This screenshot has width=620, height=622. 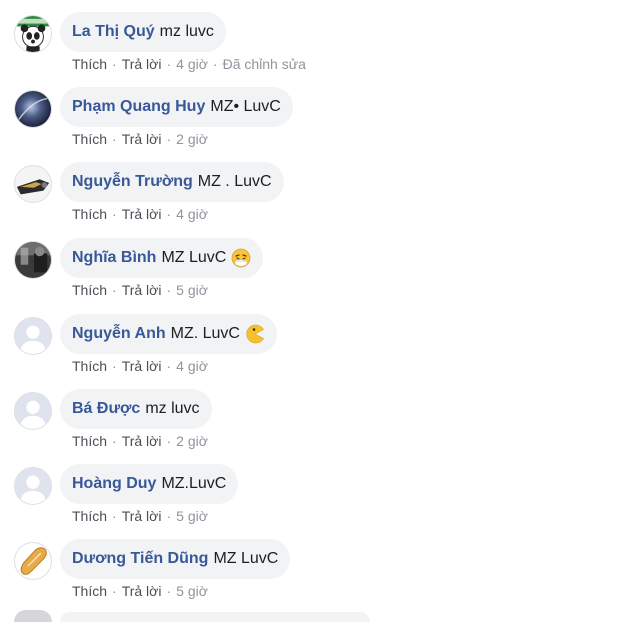 I want to click on comment-text: MZ. LuvC, so click(x=205, y=333).